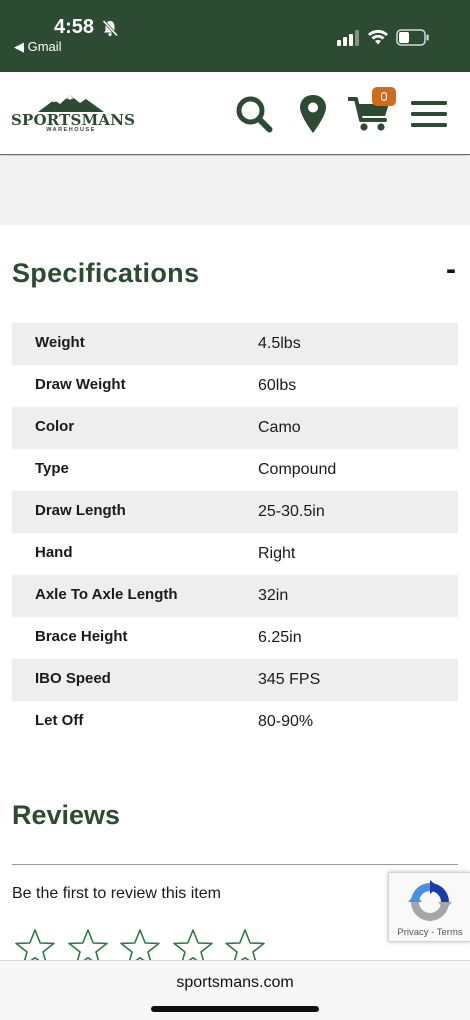 This screenshot has width=470, height=1020. What do you see at coordinates (429, 932) in the screenshot?
I see `recaptcha-privacy-terms-link: Privacy - Terms` at bounding box center [429, 932].